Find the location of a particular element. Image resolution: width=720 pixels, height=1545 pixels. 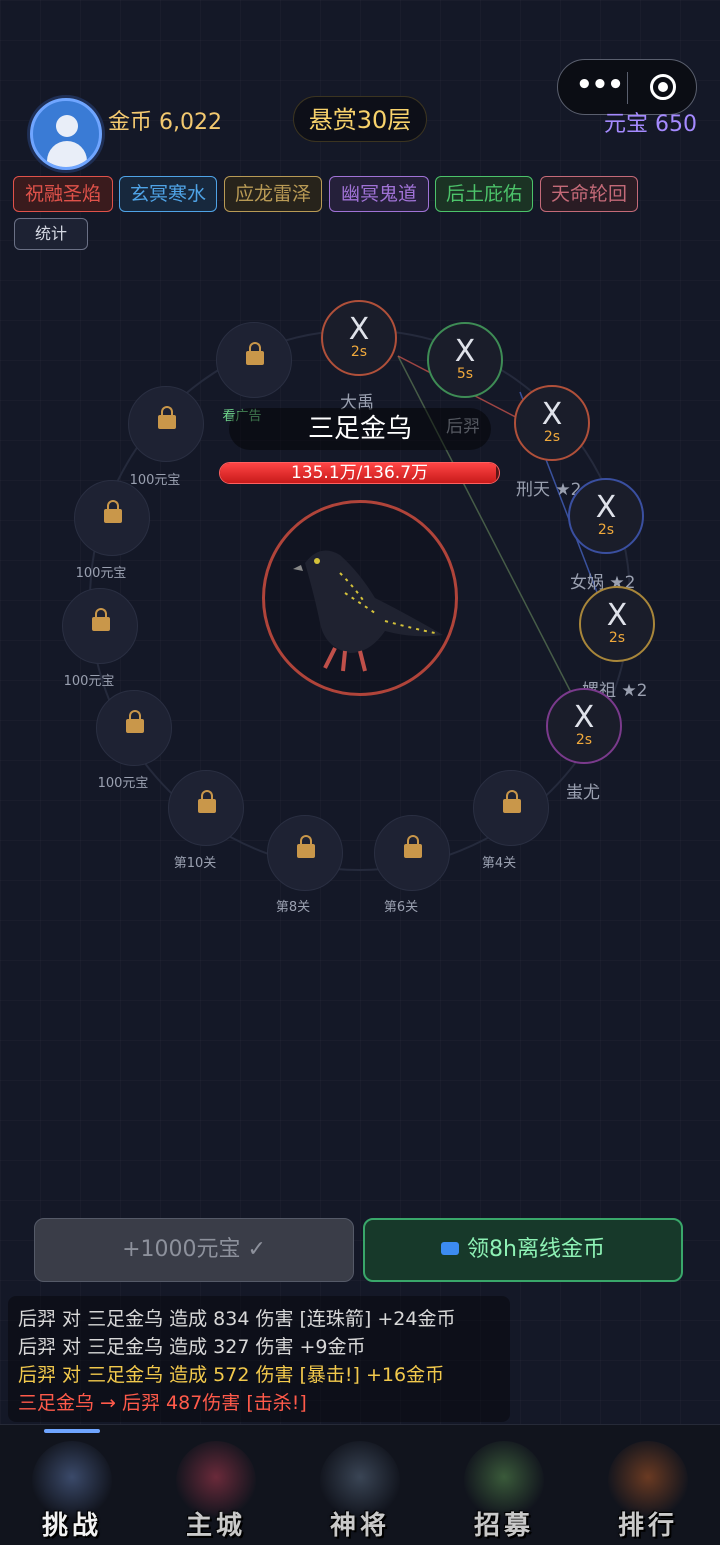

nav-label: 神将 is located at coordinates (359, 1526).